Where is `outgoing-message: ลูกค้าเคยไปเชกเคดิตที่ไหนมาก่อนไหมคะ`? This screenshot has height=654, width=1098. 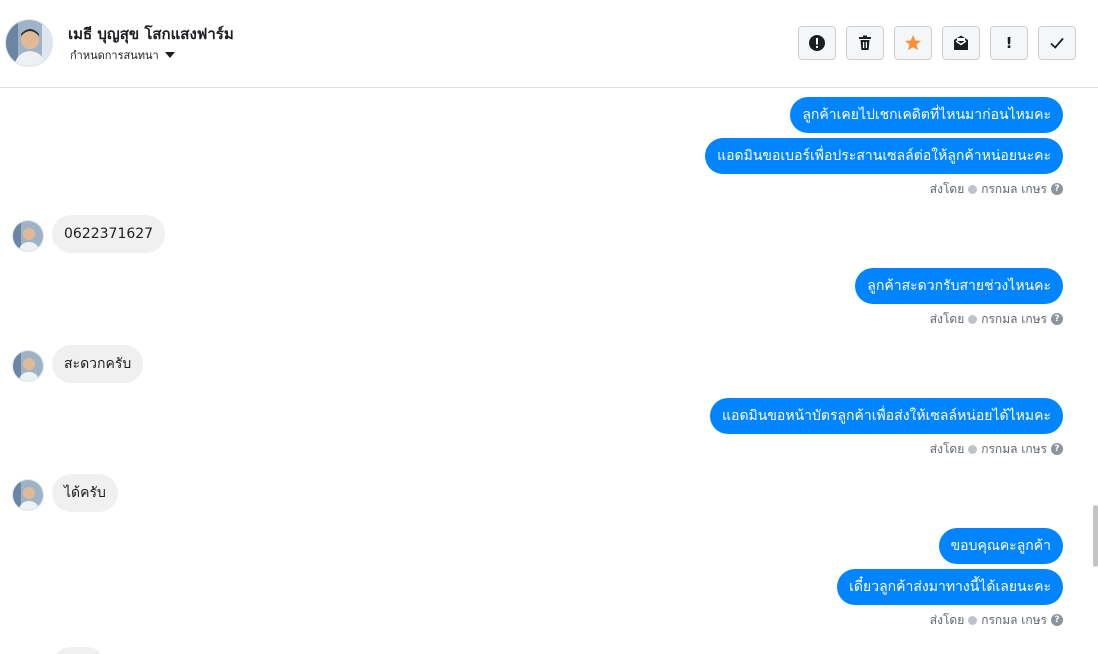
outgoing-message: ลูกค้าเคยไปเชกเคดิตที่ไหนมาก่อนไหมคะ is located at coordinates (926, 115).